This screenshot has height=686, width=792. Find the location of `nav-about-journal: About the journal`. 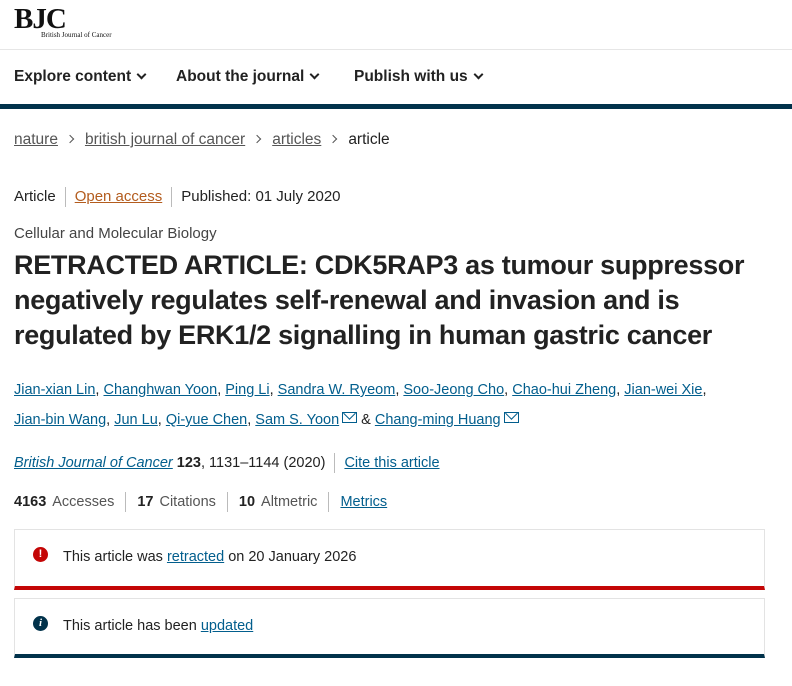

nav-about-journal: About the journal is located at coordinates (248, 77).